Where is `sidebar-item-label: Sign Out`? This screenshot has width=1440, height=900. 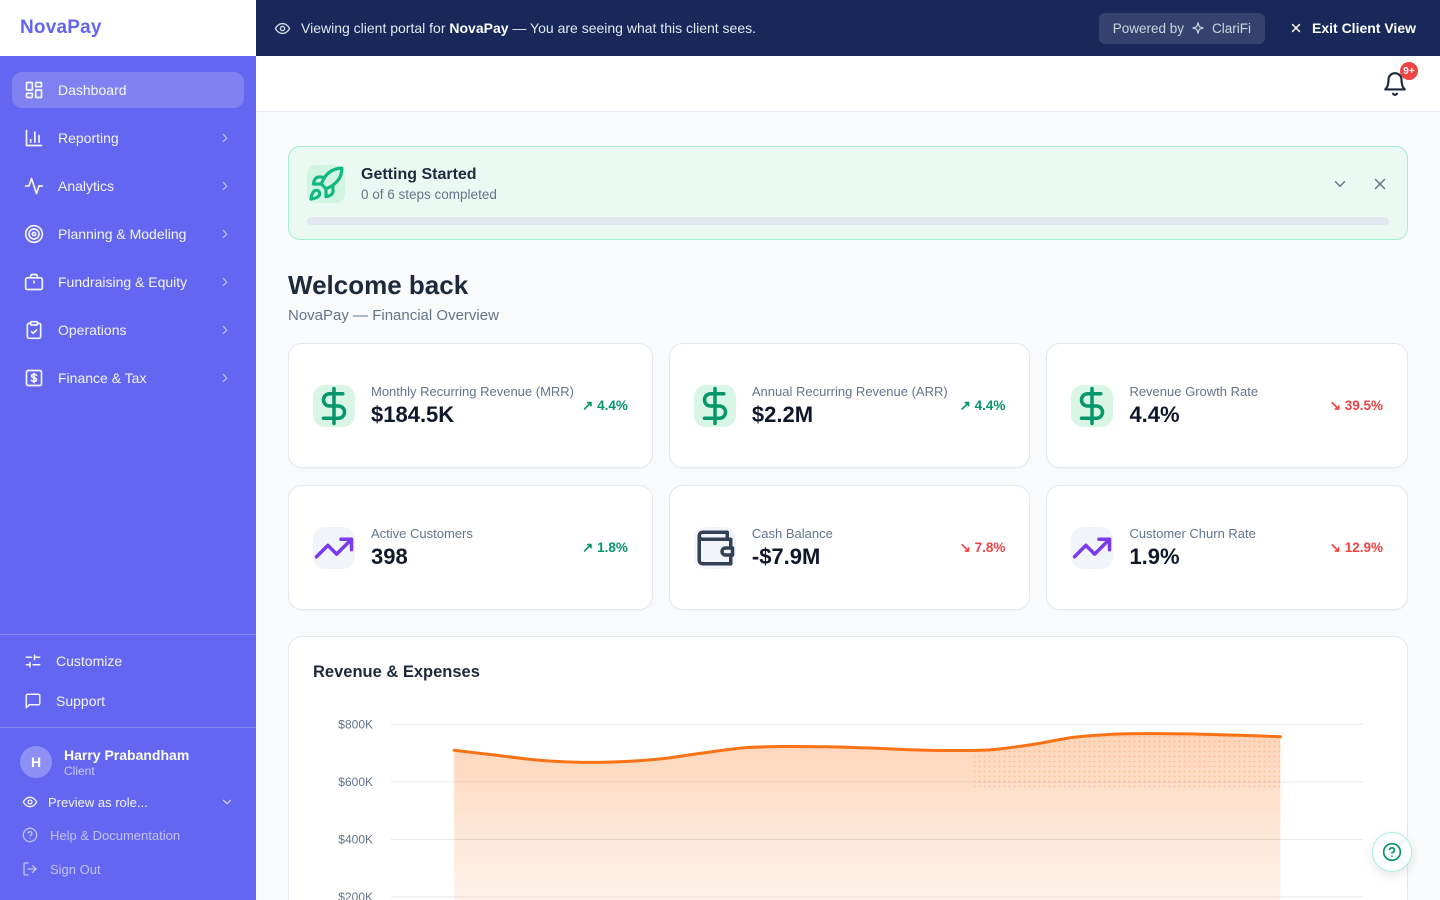
sidebar-item-label: Sign Out is located at coordinates (75, 869).